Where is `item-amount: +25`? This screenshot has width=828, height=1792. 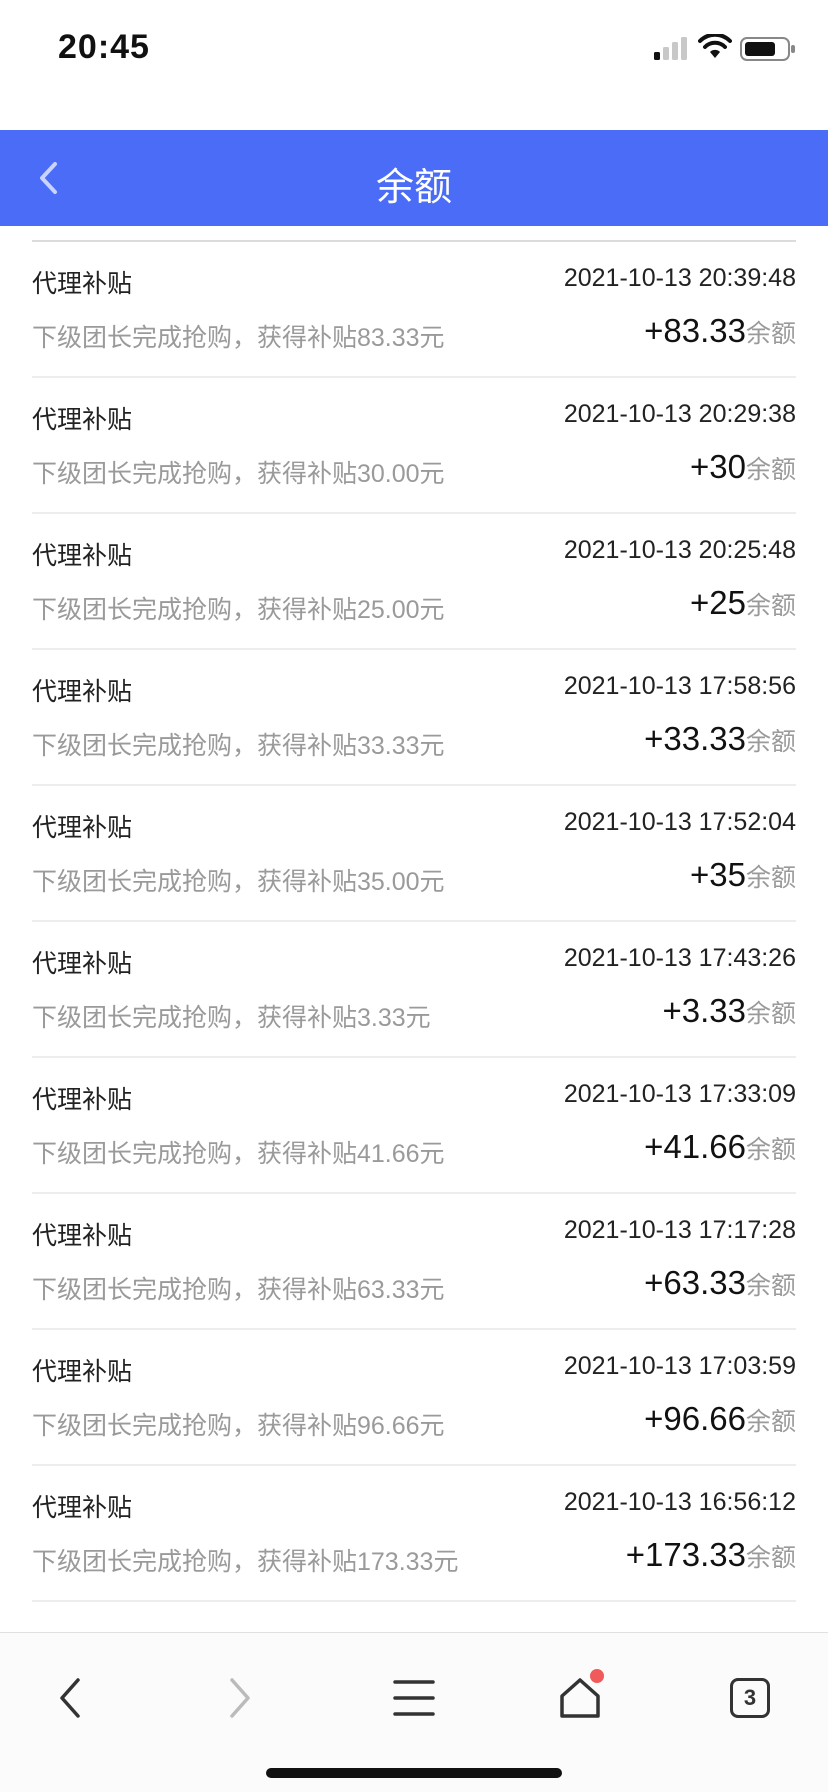
item-amount: +25 is located at coordinates (718, 602).